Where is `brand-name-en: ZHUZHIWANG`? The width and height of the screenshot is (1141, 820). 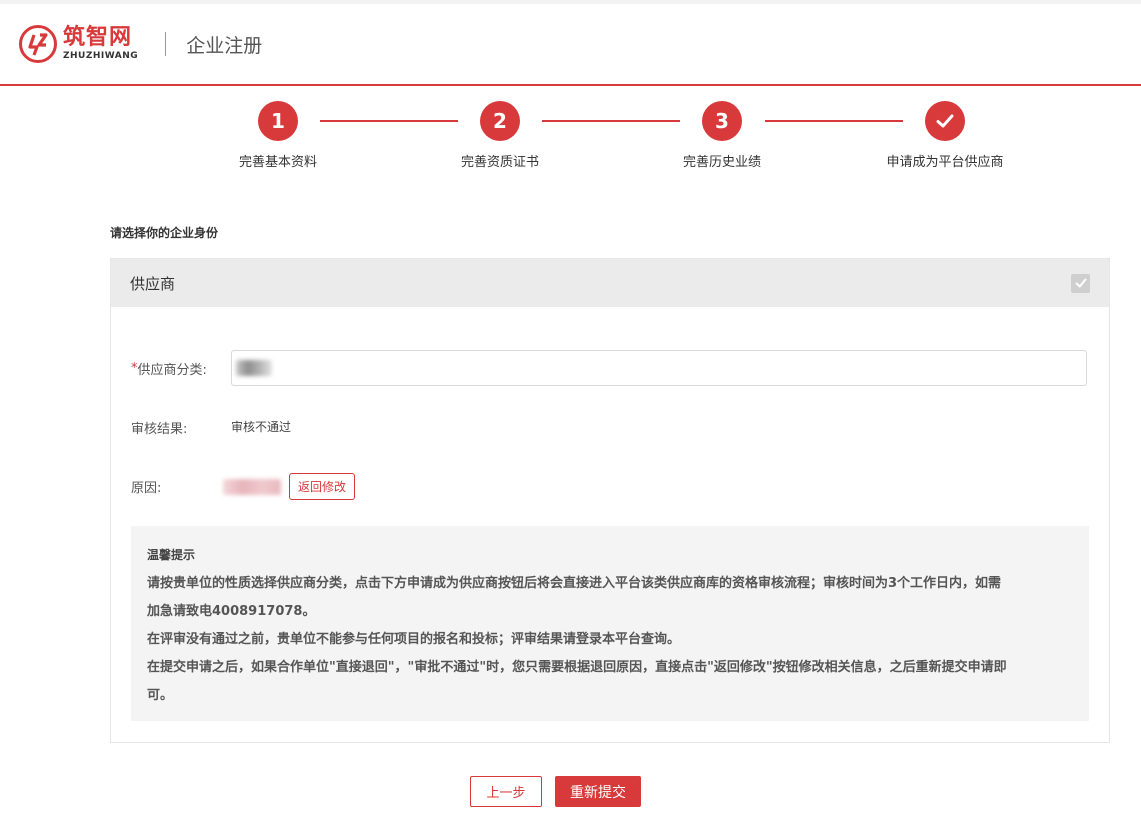
brand-name-en: ZHUZHIWANG is located at coordinates (101, 56).